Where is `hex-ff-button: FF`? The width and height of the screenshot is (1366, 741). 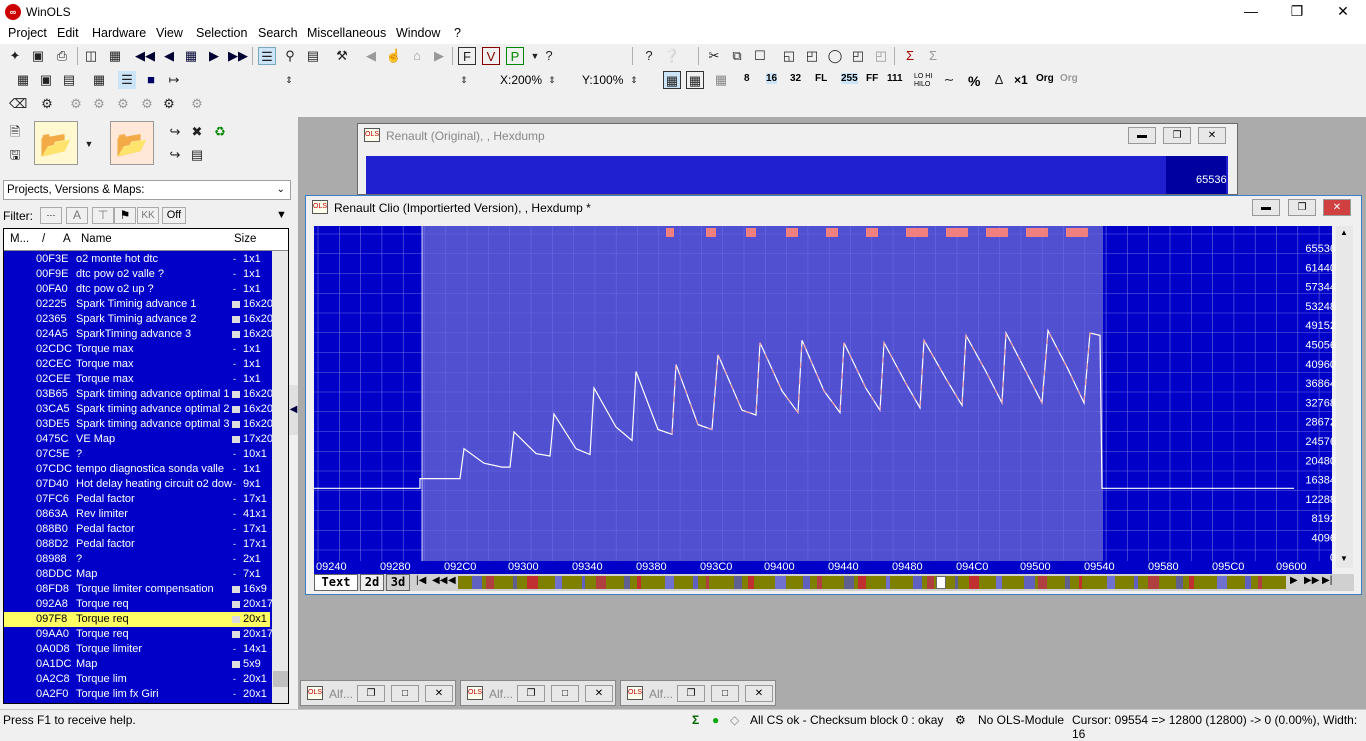 hex-ff-button: FF is located at coordinates (872, 78).